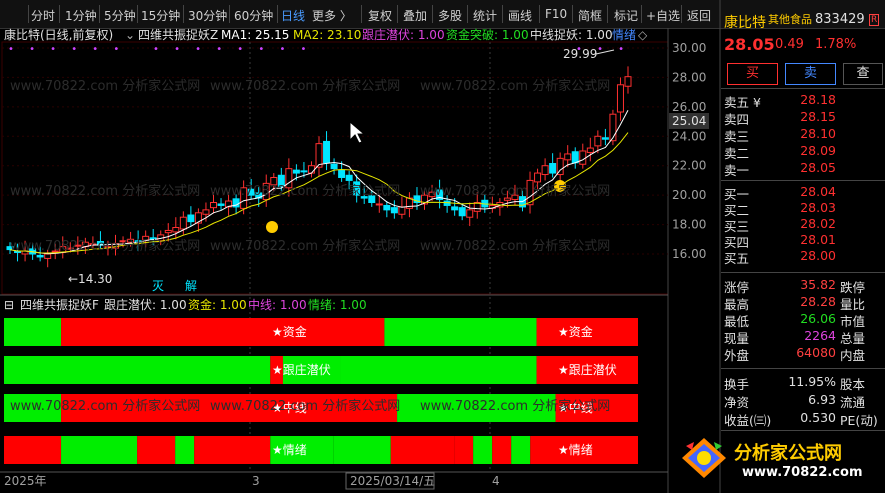 The image size is (885, 493). I want to click on stat2-row-0-right: 股本, so click(853, 384).